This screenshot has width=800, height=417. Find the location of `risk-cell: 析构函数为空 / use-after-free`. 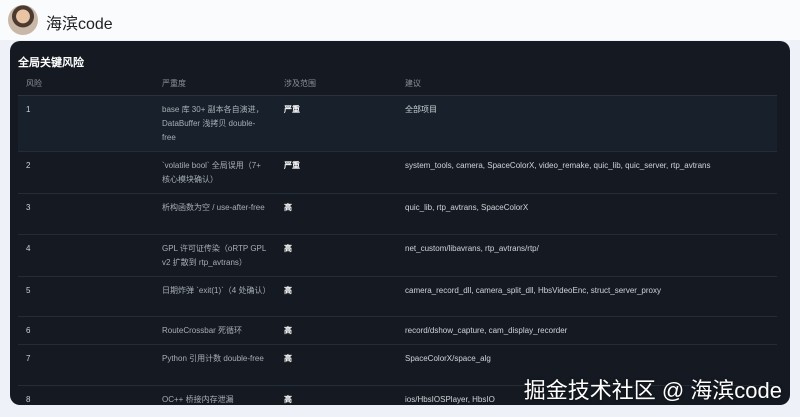

risk-cell: 析构函数为空 / use-after-free is located at coordinates (215, 214).